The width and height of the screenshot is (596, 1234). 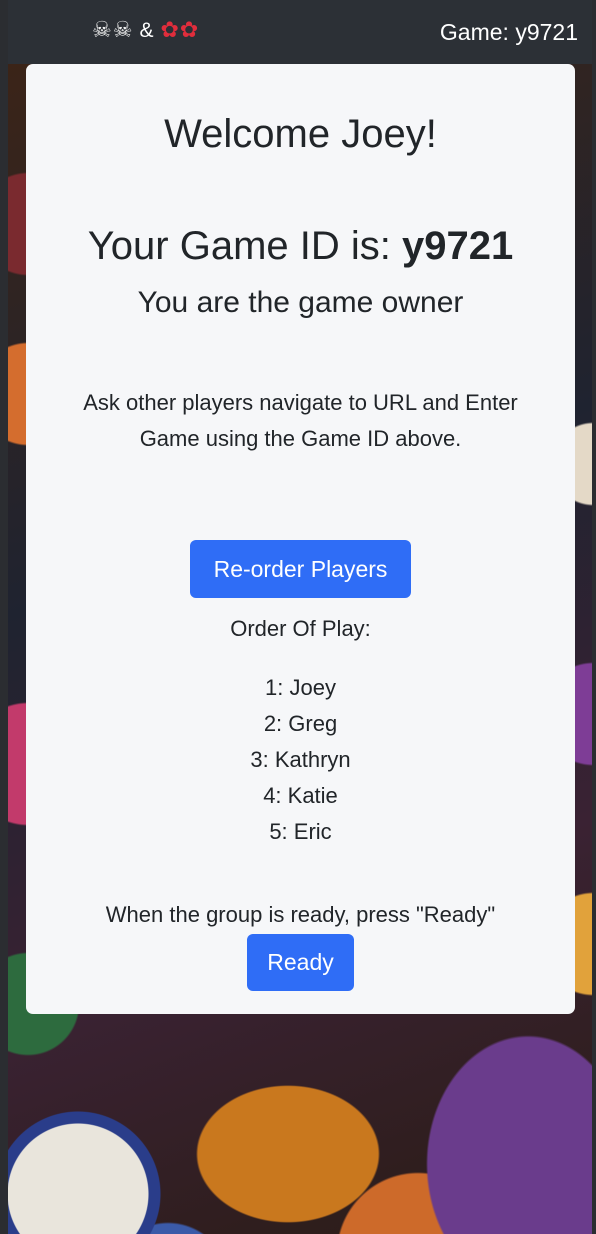 I want to click on game-id-prefix: Your Game ID is:, so click(x=244, y=246).